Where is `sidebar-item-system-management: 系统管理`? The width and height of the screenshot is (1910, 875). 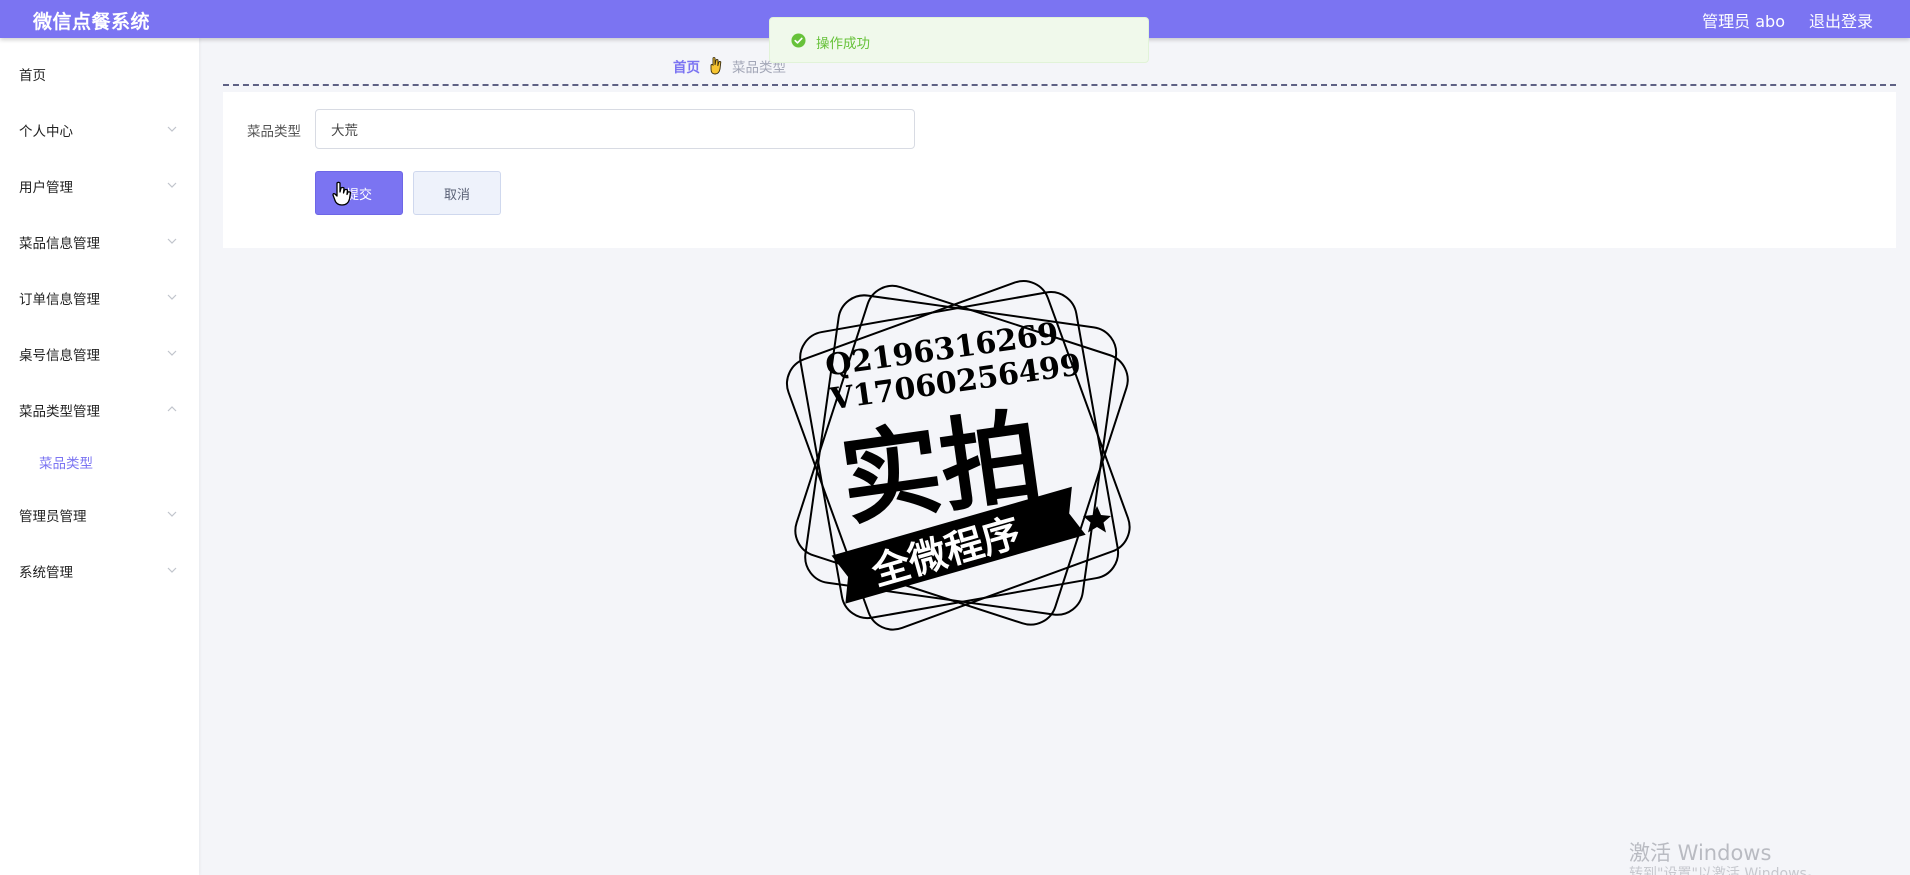 sidebar-item-system-management: 系统管理 is located at coordinates (99, 571).